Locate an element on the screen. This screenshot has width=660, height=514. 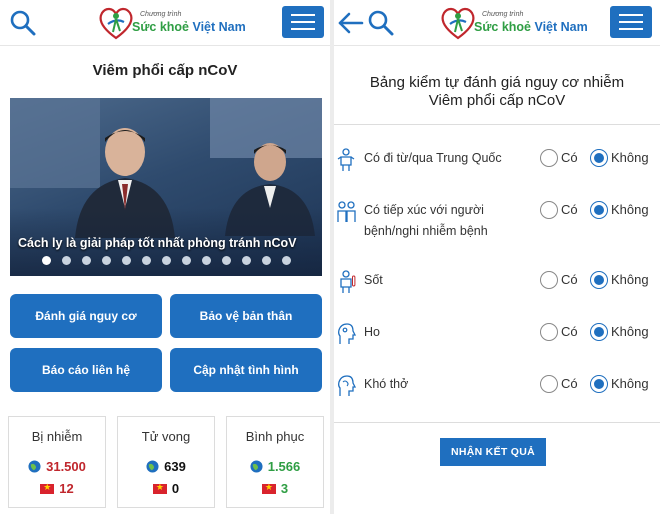
question-text: Sốt is located at coordinates (373, 280).